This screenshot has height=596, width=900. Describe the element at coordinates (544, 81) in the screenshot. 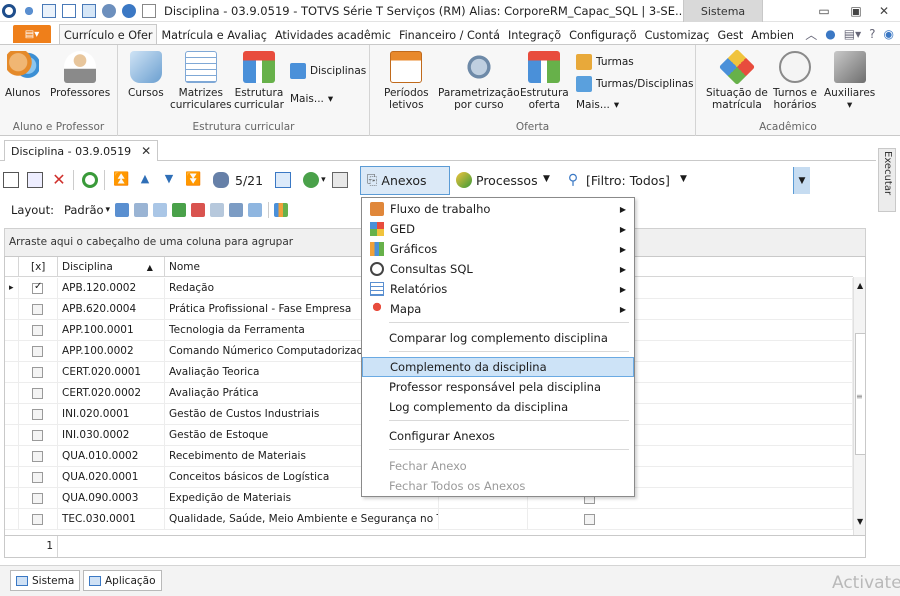

I see `estrutura-oferta-button: Estrutura oferta` at that location.